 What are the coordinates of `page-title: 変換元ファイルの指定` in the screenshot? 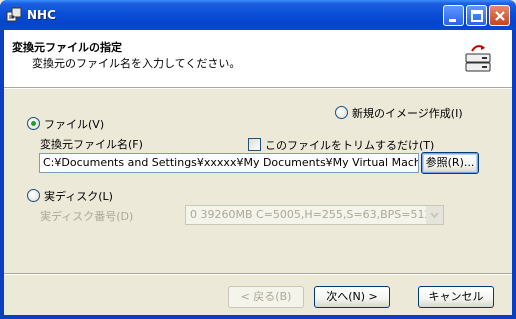 It's located at (67, 47).